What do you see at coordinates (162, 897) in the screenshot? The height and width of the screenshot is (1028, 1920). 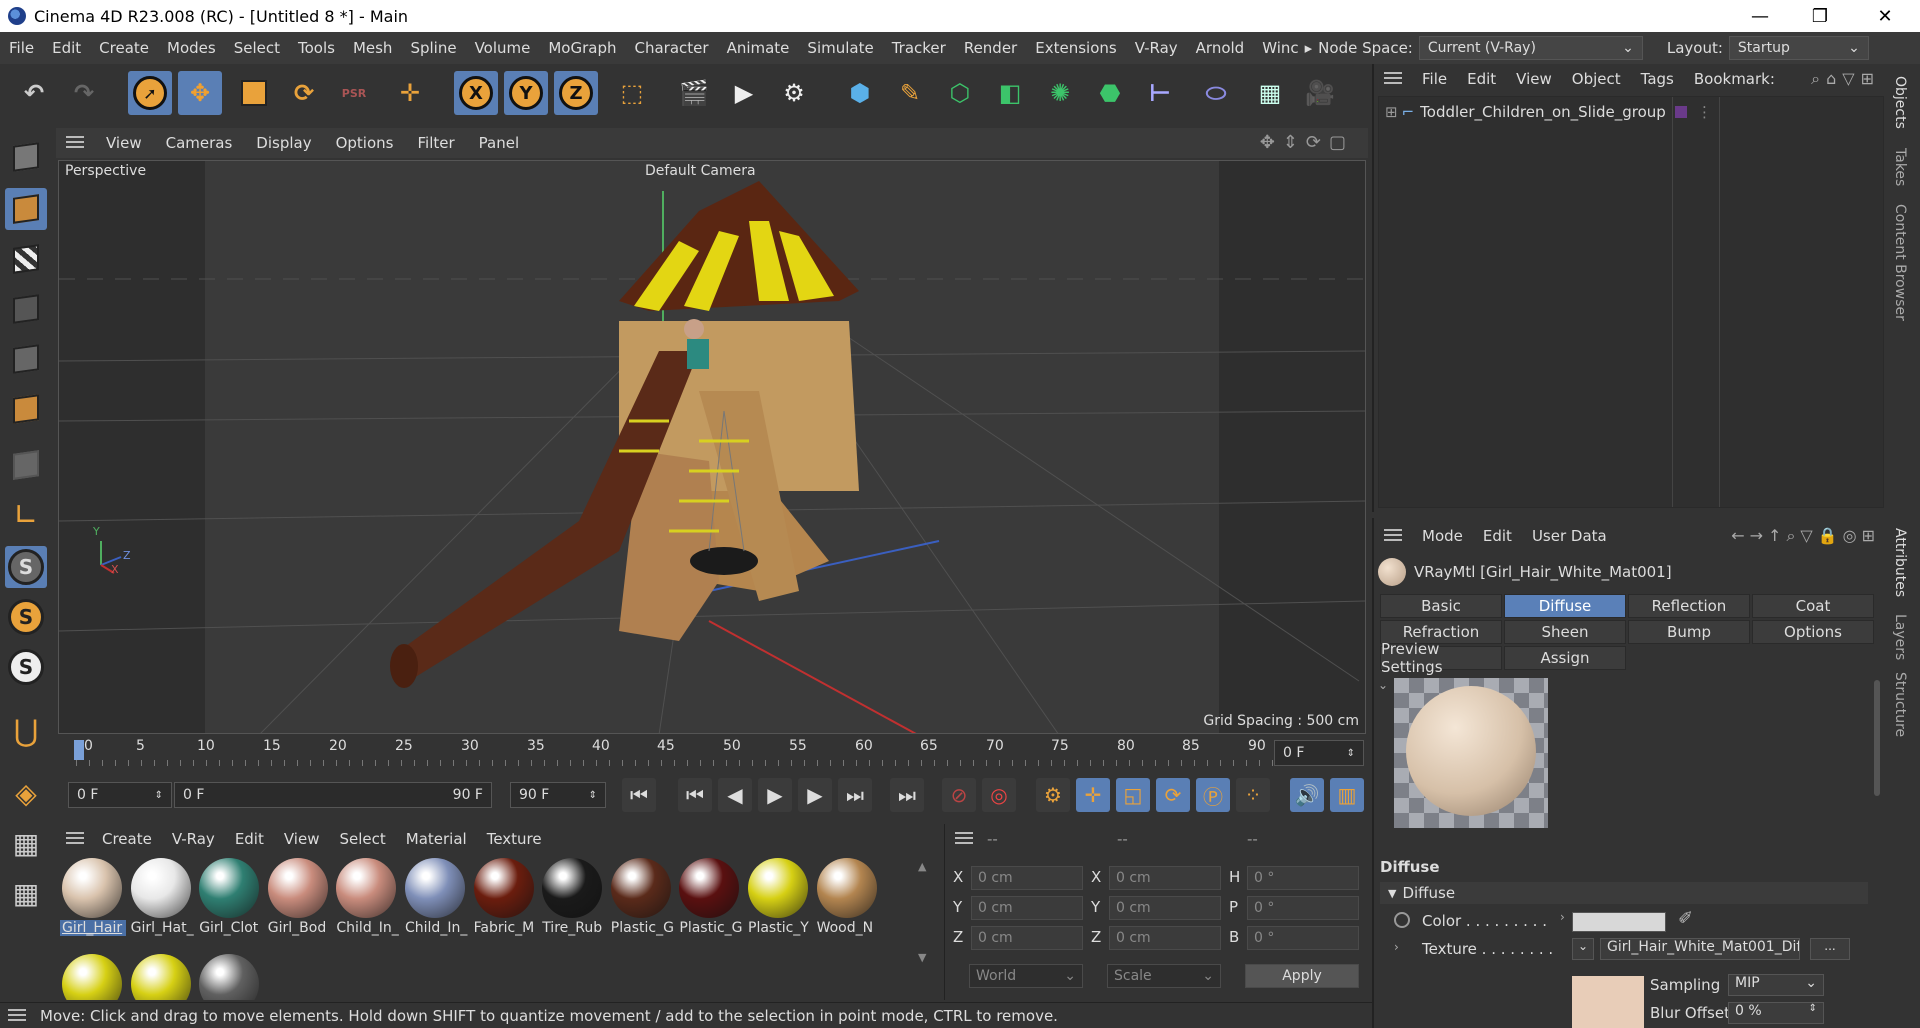 I see `material-swatch: Girl_Hat_` at bounding box center [162, 897].